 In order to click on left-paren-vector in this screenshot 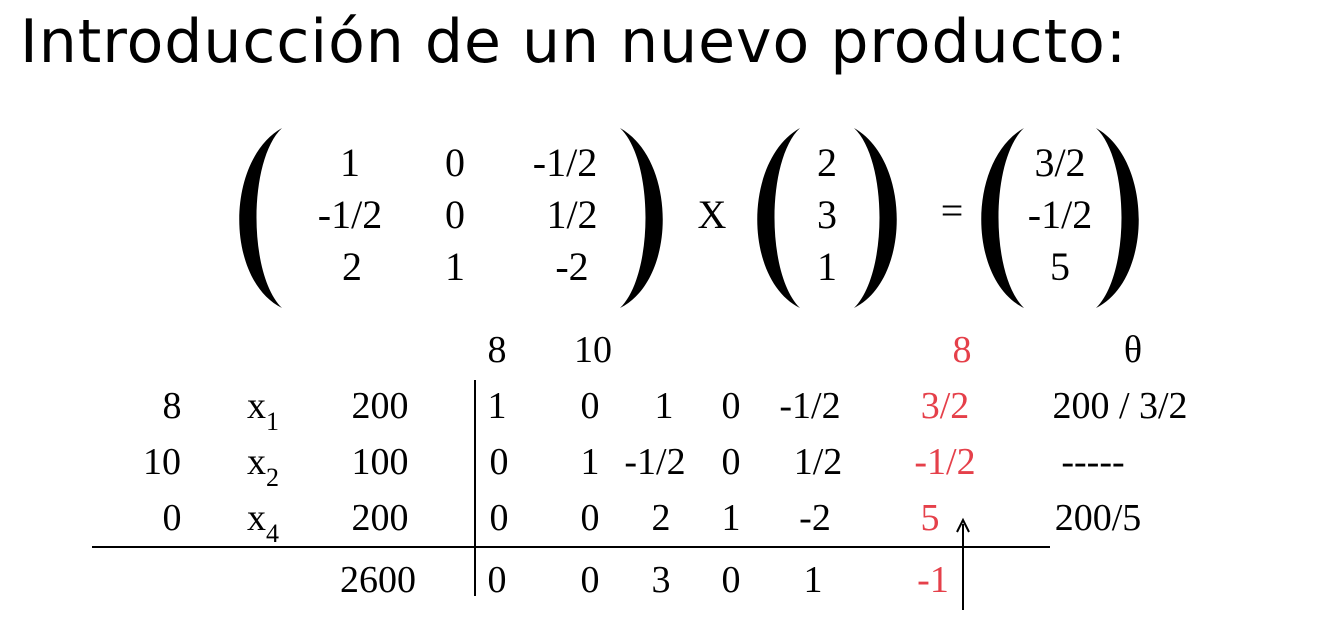, I will do `click(778, 218)`.